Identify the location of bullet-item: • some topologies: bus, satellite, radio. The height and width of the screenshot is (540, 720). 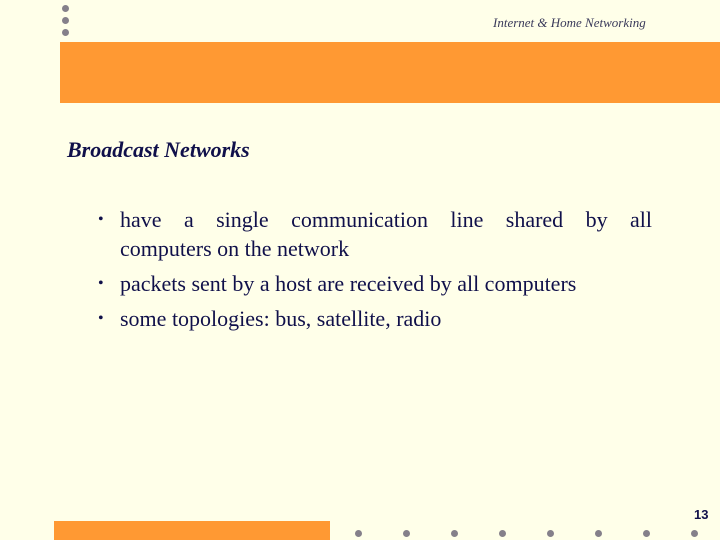
(375, 318).